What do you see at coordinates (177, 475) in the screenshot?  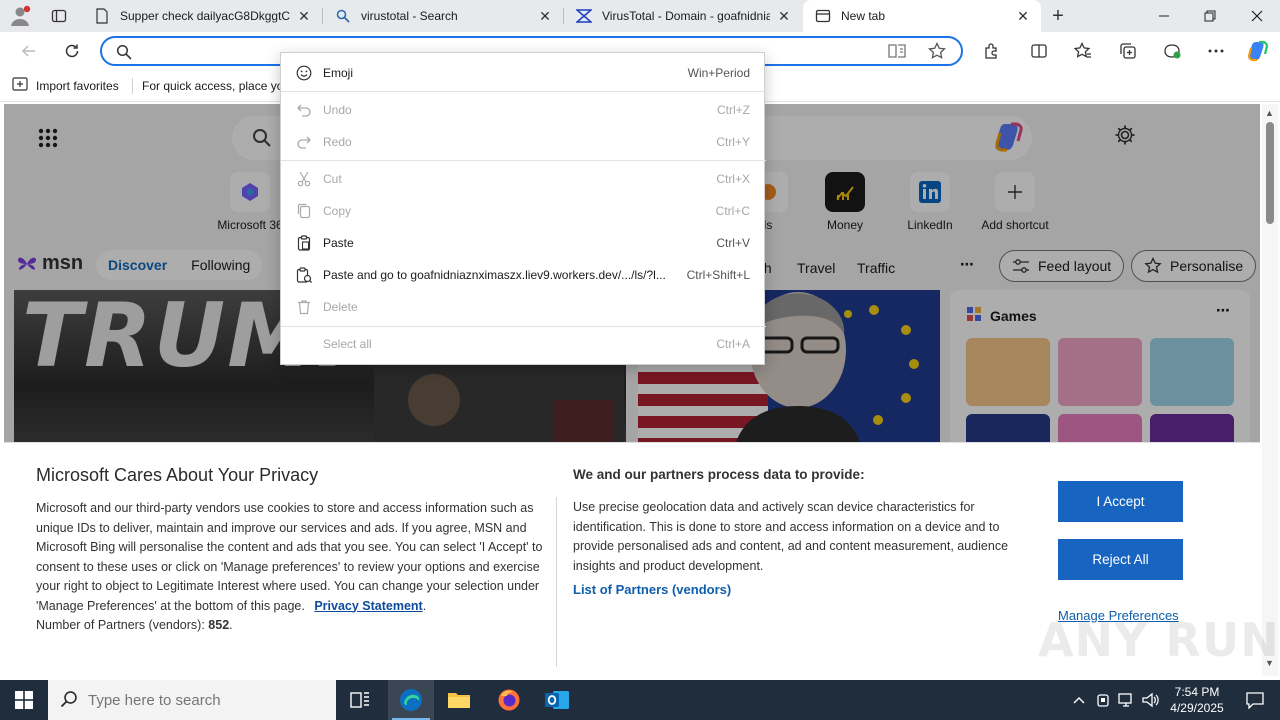 I see `privacy-title: Microsoft Cares About Your Privacy` at bounding box center [177, 475].